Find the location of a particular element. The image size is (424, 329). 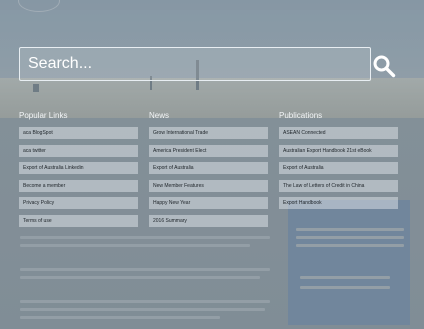

search-icon is located at coordinates (384, 66).